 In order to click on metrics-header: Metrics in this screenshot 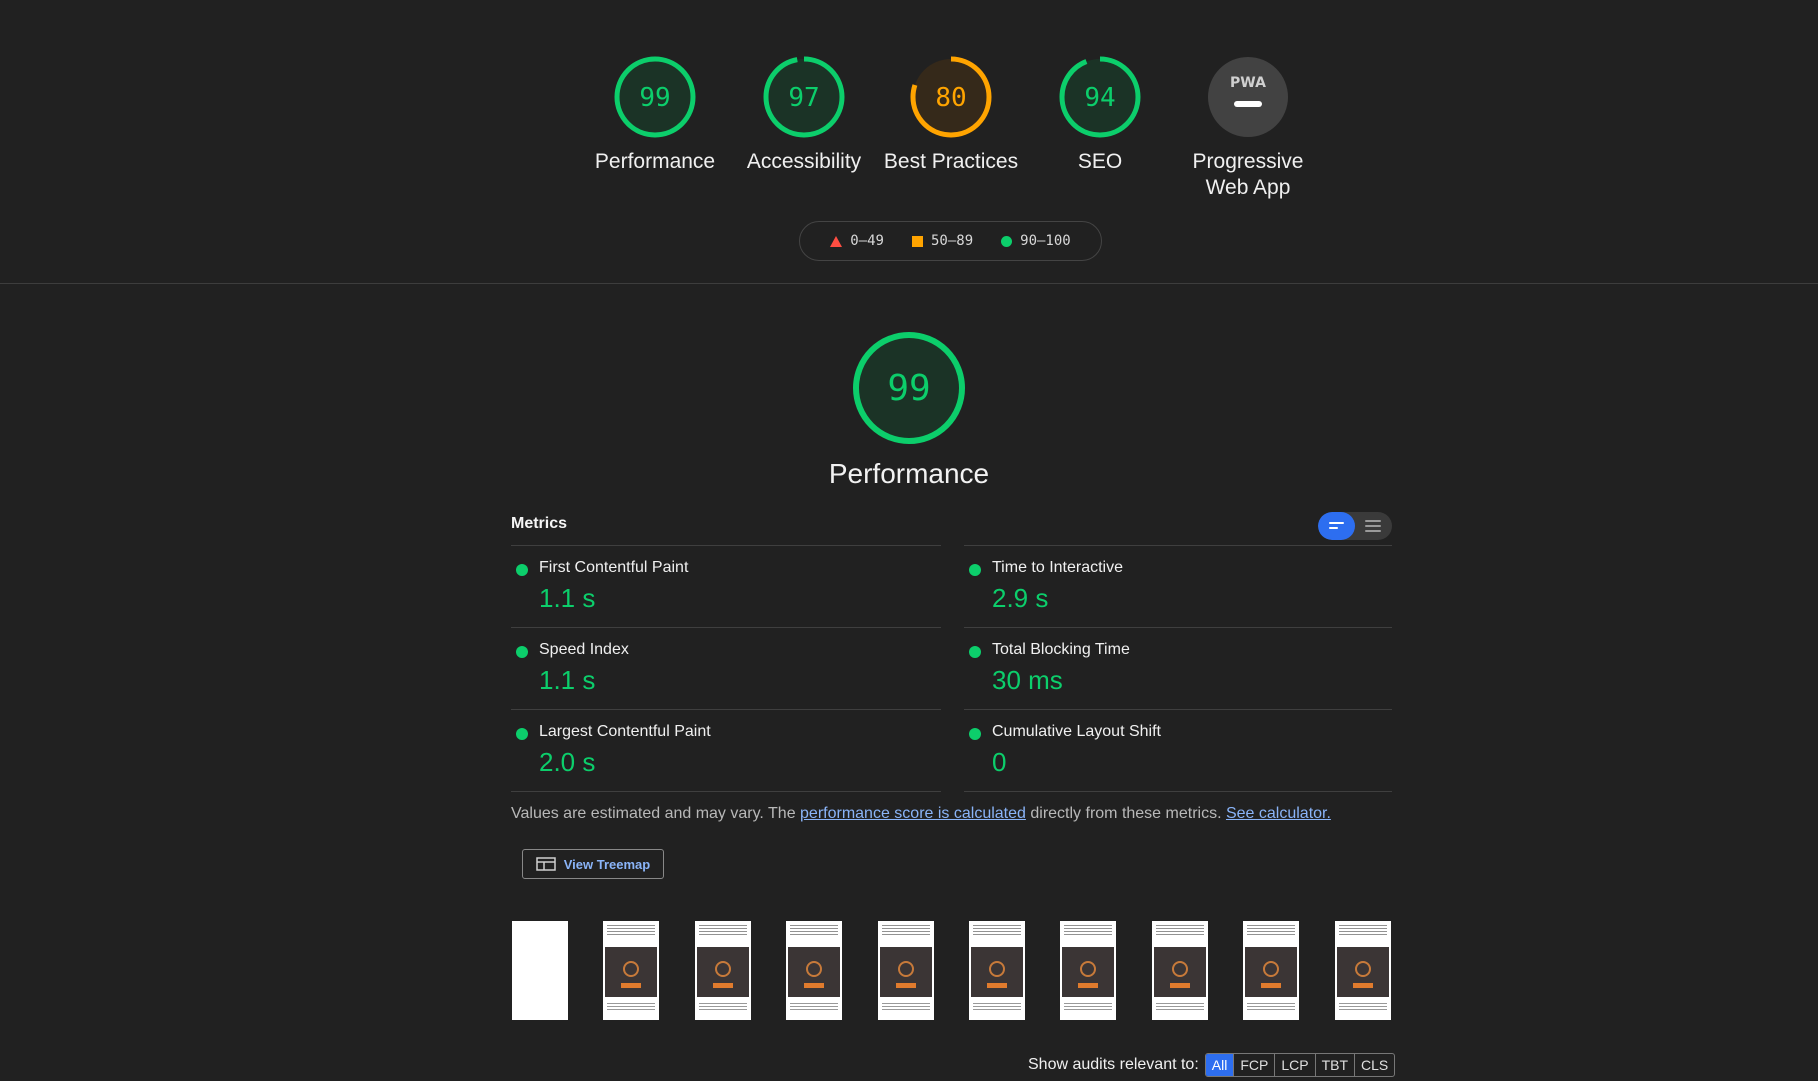, I will do `click(951, 527)`.